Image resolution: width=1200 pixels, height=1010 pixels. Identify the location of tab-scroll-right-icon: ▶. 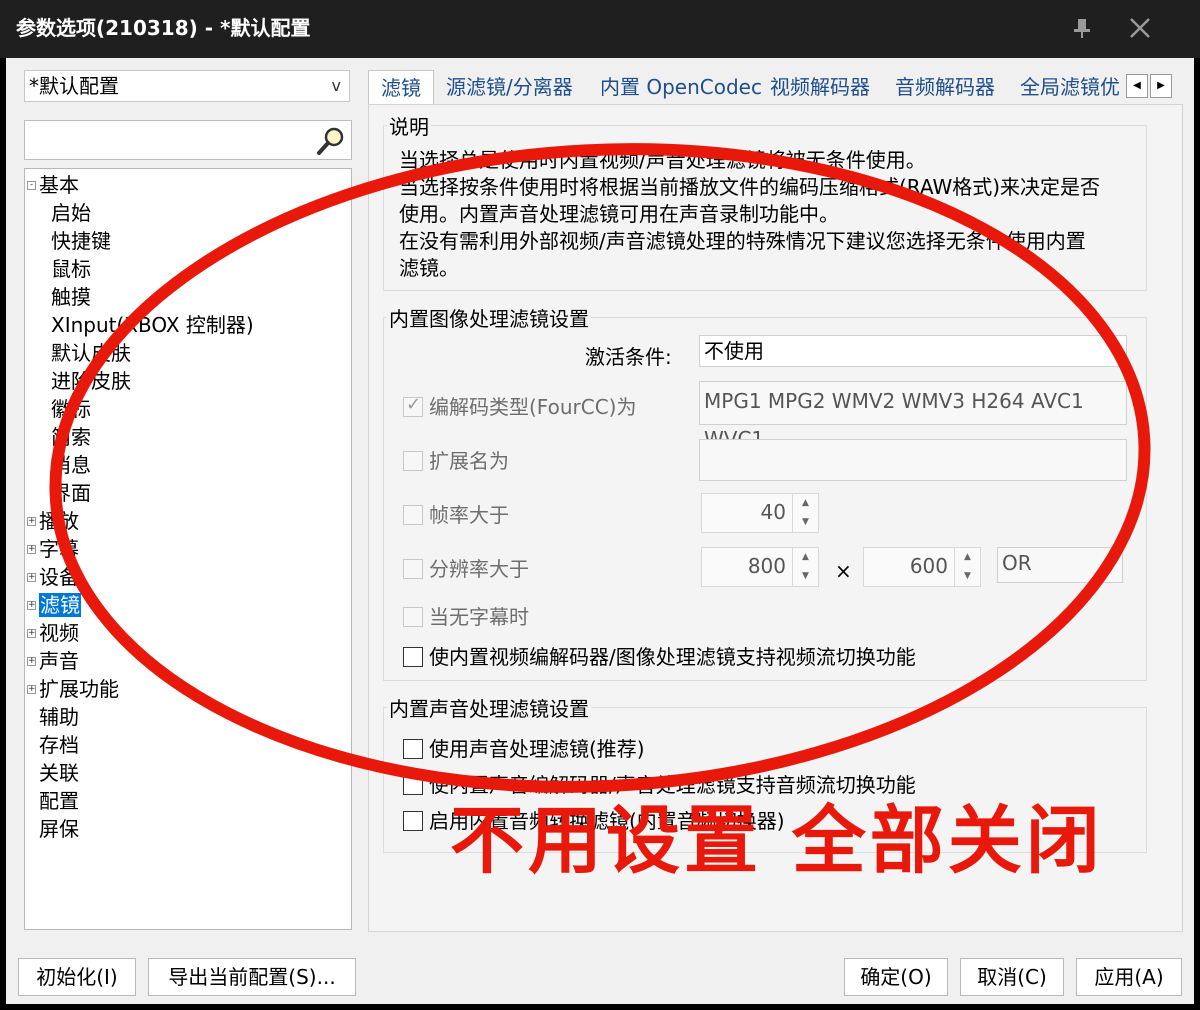
(1161, 86).